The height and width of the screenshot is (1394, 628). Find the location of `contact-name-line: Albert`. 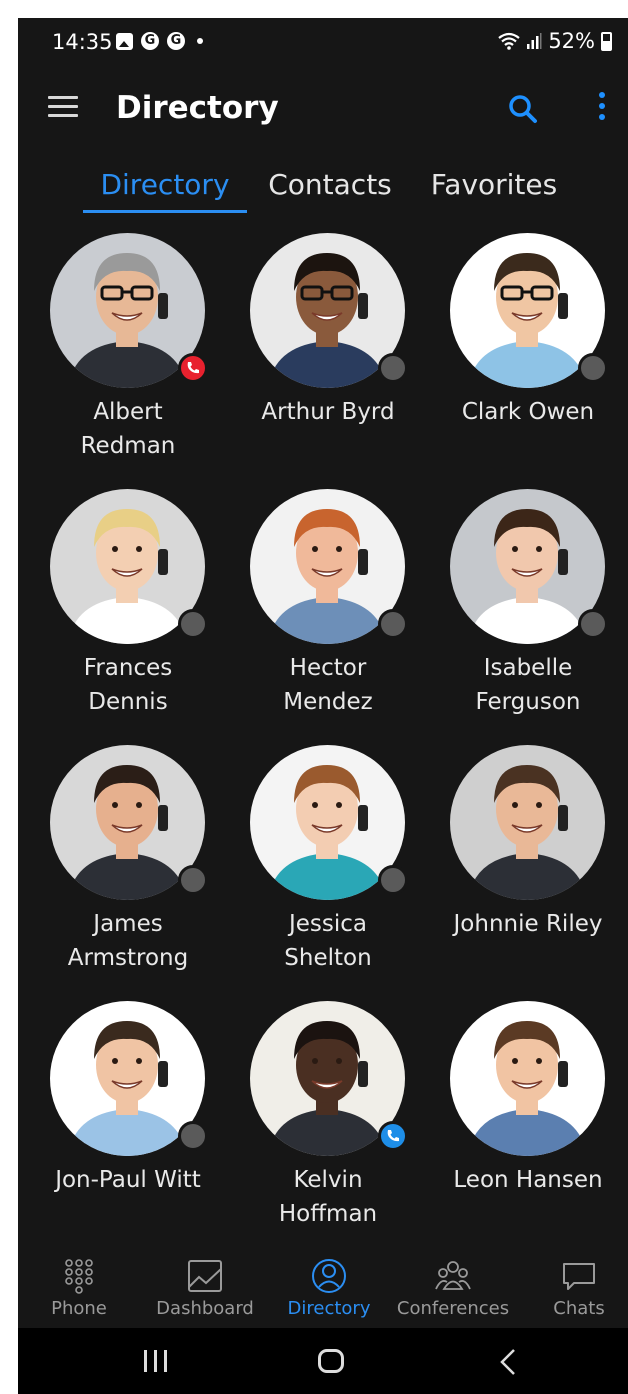

contact-name-line: Albert is located at coordinates (128, 412).